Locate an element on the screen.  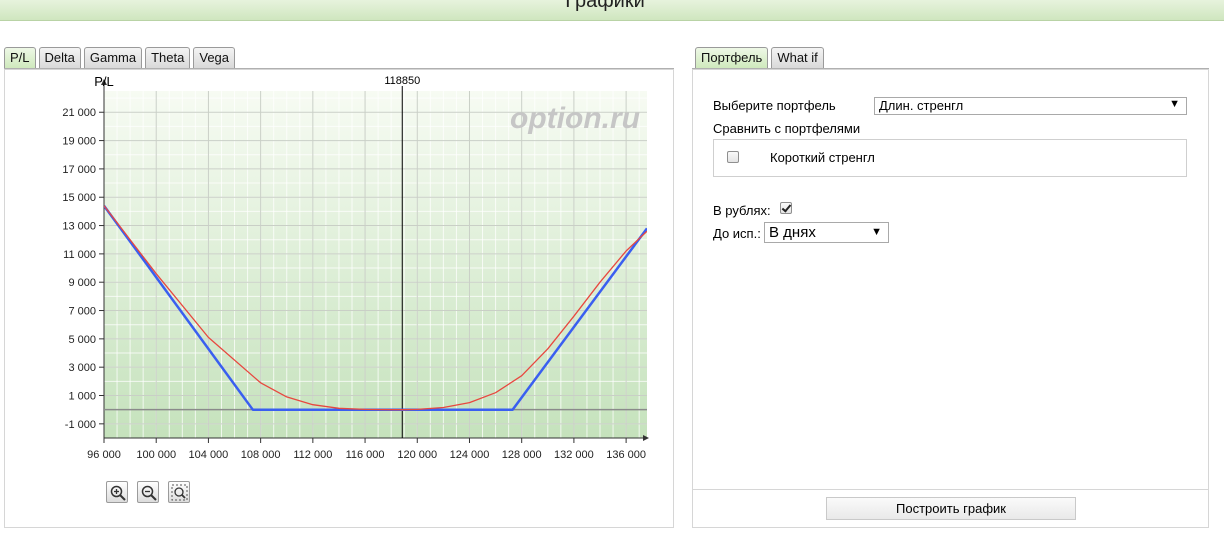
zoom-fit-icon is located at coordinates (179, 492).